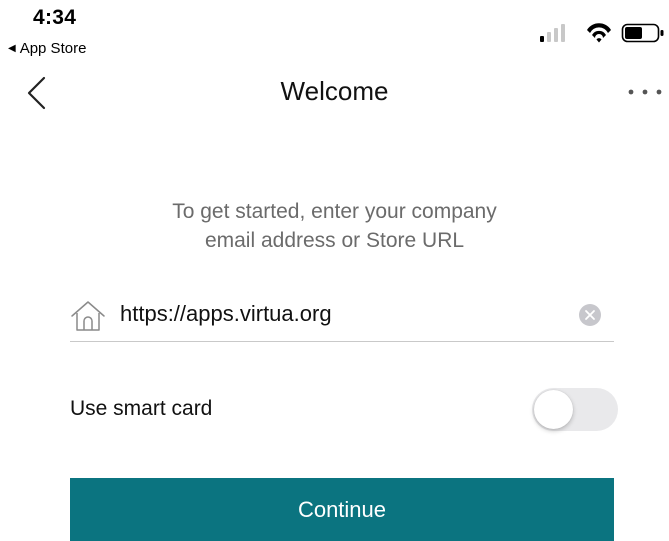  What do you see at coordinates (55, 17) in the screenshot?
I see `status-time: 4:34` at bounding box center [55, 17].